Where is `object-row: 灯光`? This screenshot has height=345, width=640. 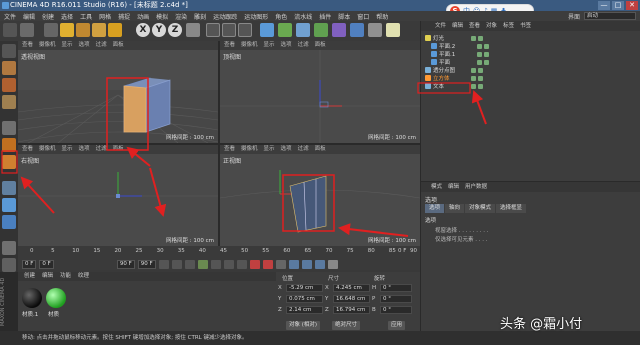 object-row: 灯光 is located at coordinates (465, 39).